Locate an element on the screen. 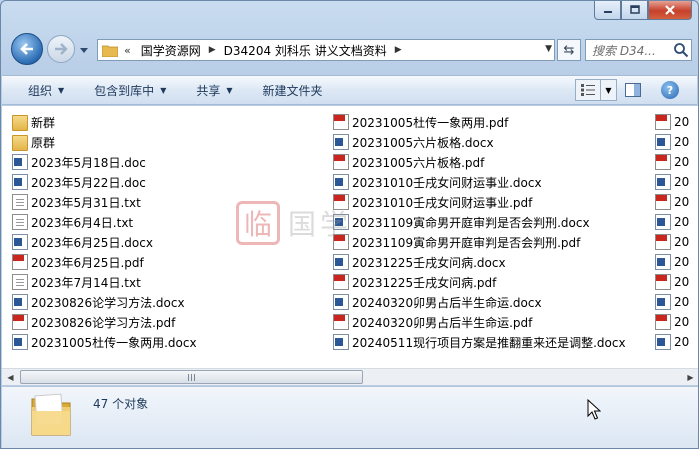  watermark: 临 国学 is located at coordinates (294, 223).